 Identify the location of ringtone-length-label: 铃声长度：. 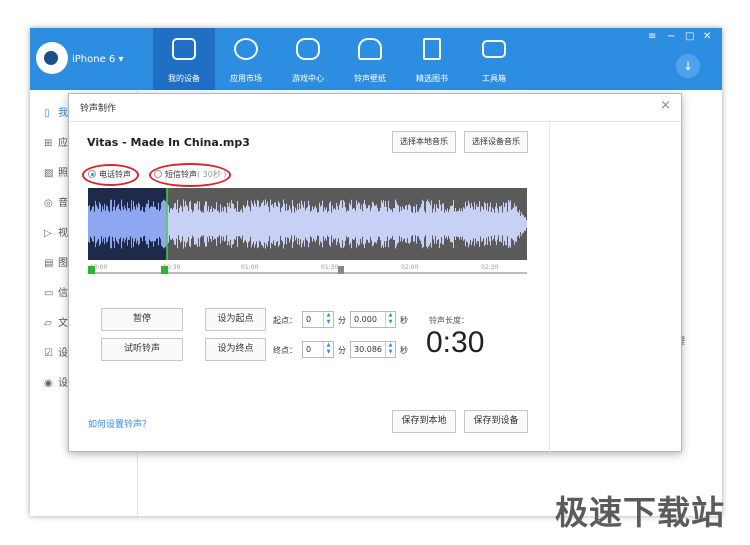
(449, 320).